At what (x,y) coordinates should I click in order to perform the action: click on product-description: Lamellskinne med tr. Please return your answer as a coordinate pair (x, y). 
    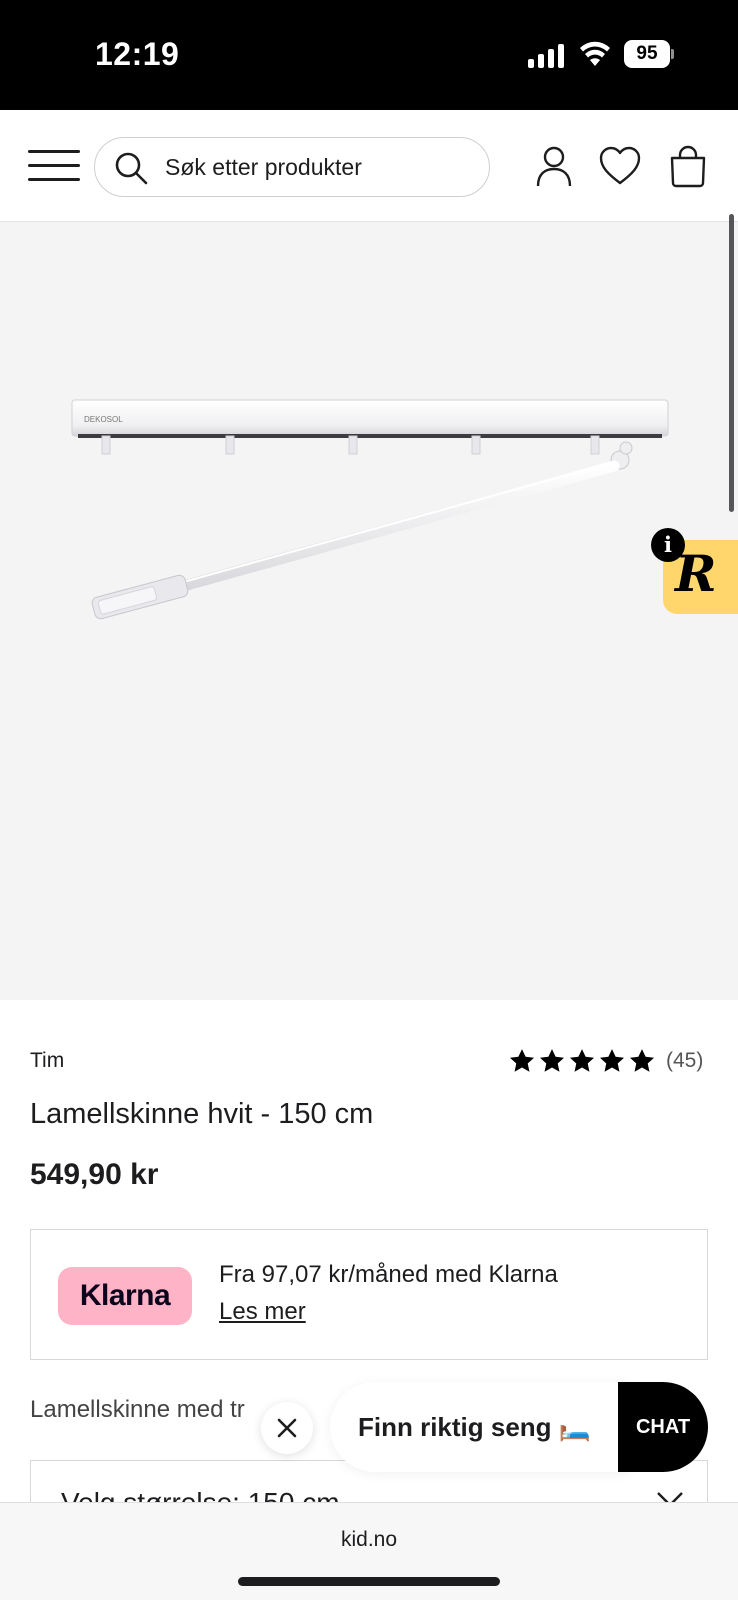
    Looking at the image, I should click on (137, 1409).